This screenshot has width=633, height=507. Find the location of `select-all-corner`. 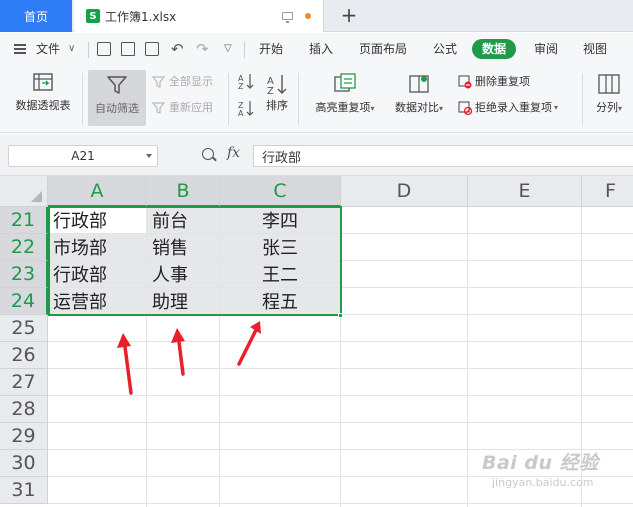

select-all-corner is located at coordinates (24, 191).